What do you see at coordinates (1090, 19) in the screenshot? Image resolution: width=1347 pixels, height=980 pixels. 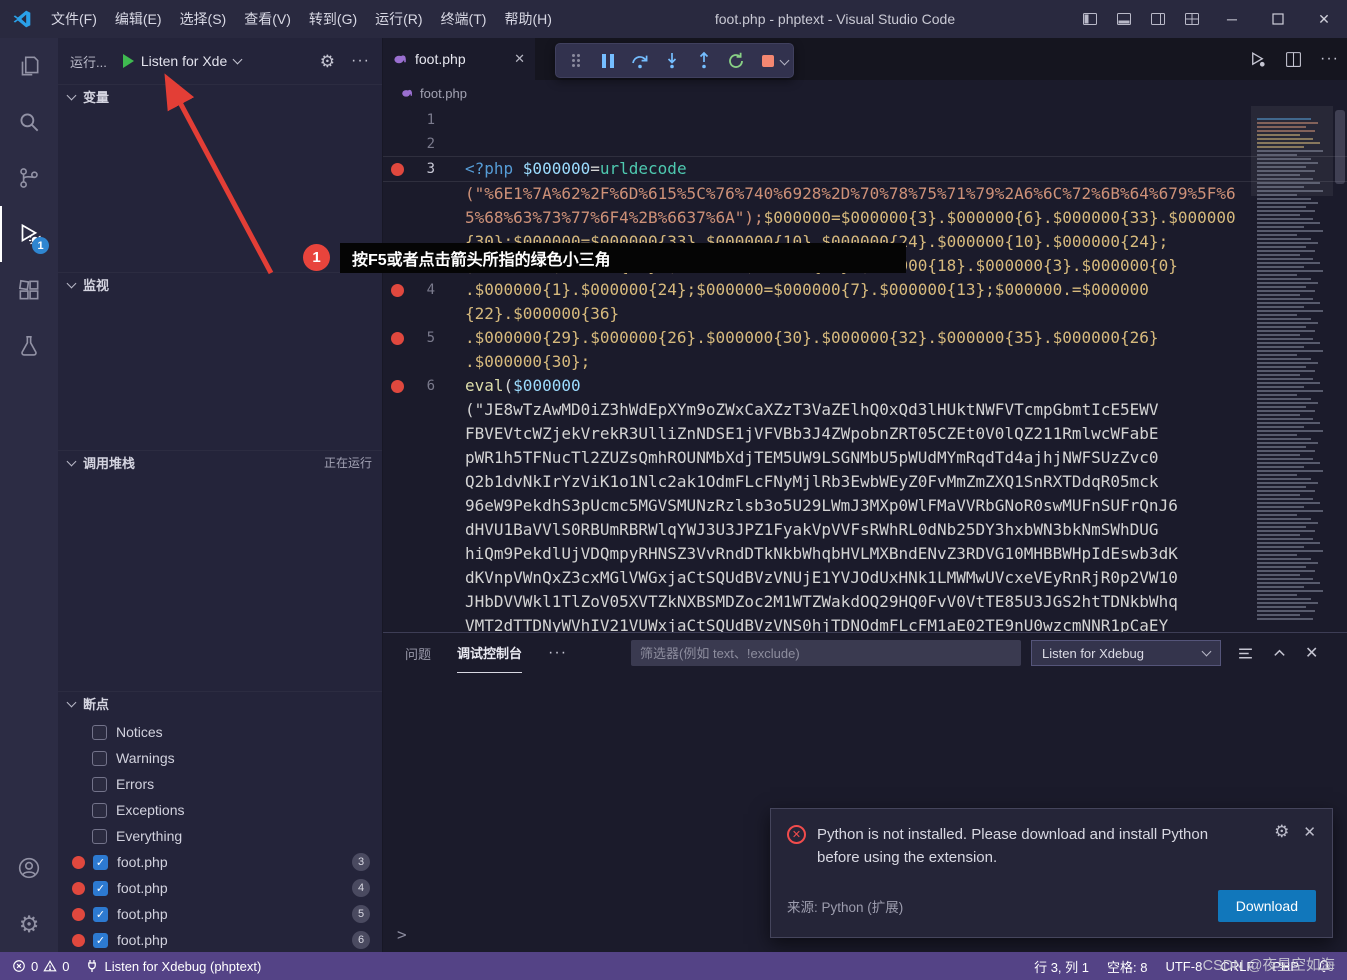 I see `toggle-sidebar-icon` at bounding box center [1090, 19].